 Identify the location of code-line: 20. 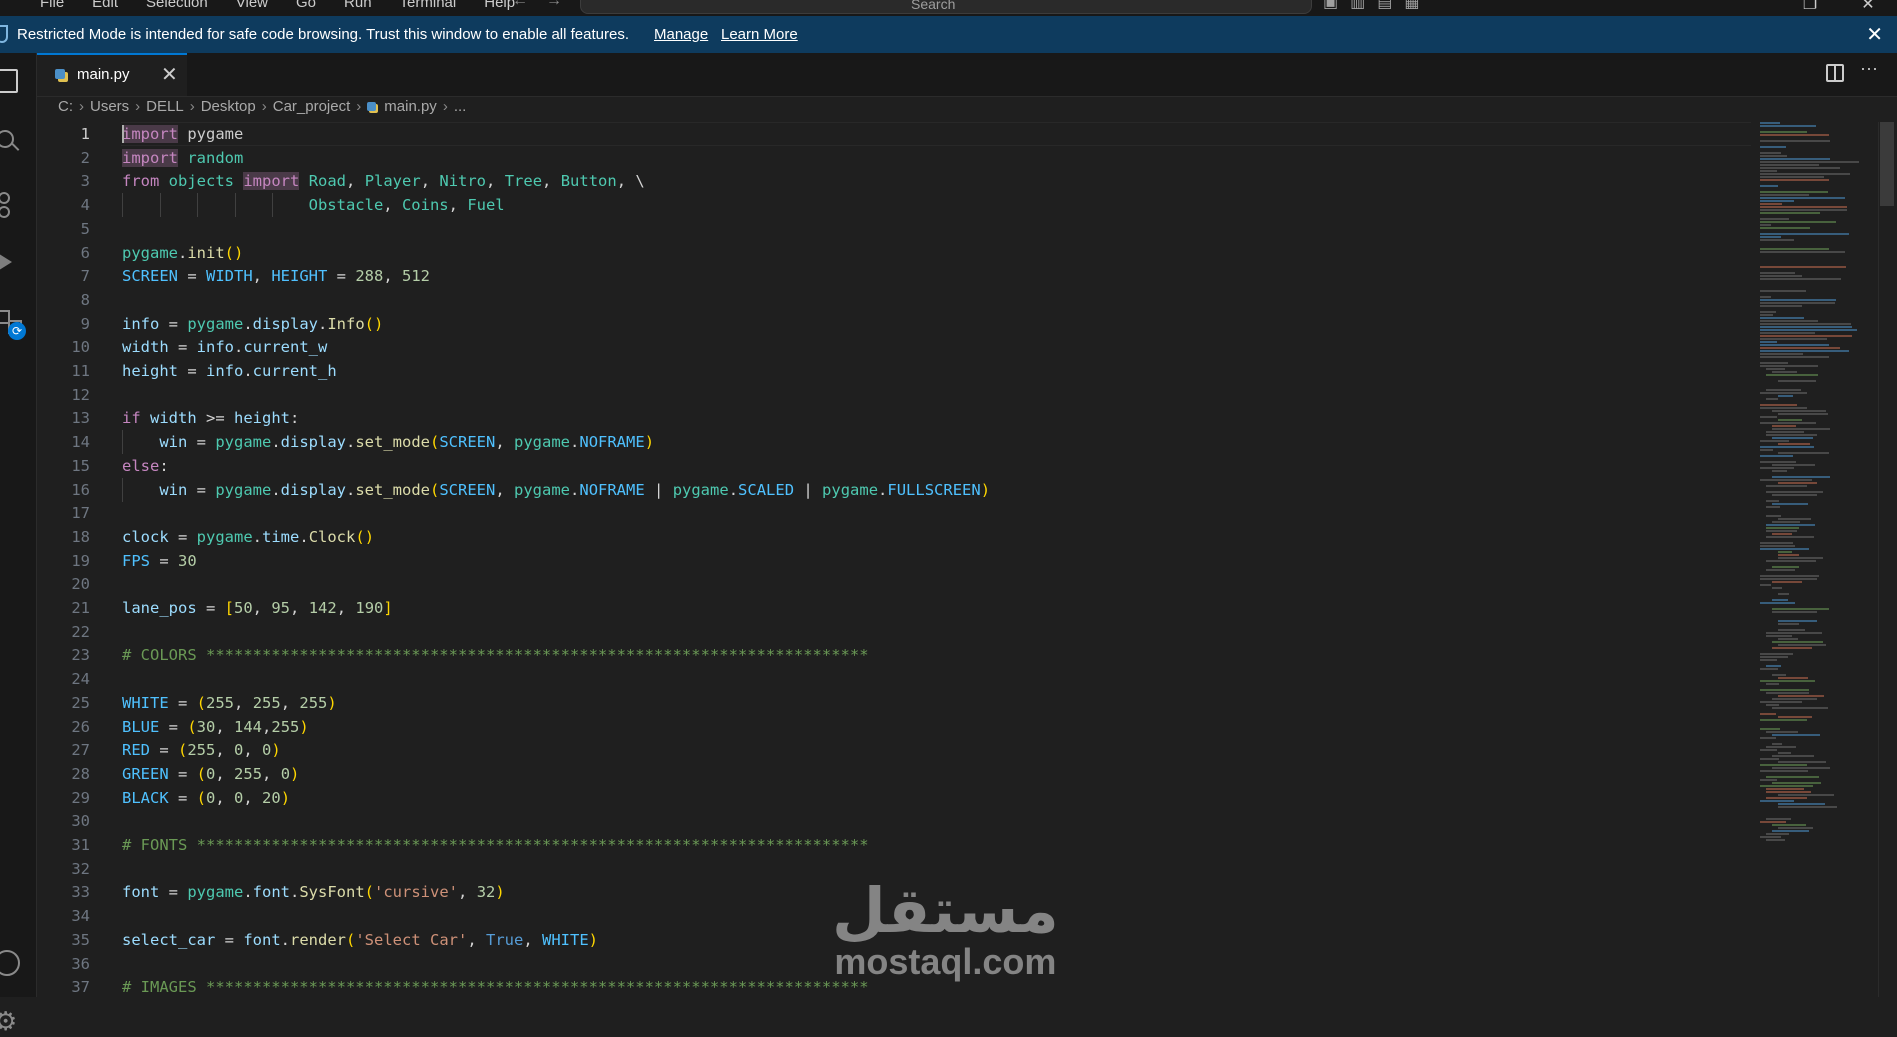
(895, 584).